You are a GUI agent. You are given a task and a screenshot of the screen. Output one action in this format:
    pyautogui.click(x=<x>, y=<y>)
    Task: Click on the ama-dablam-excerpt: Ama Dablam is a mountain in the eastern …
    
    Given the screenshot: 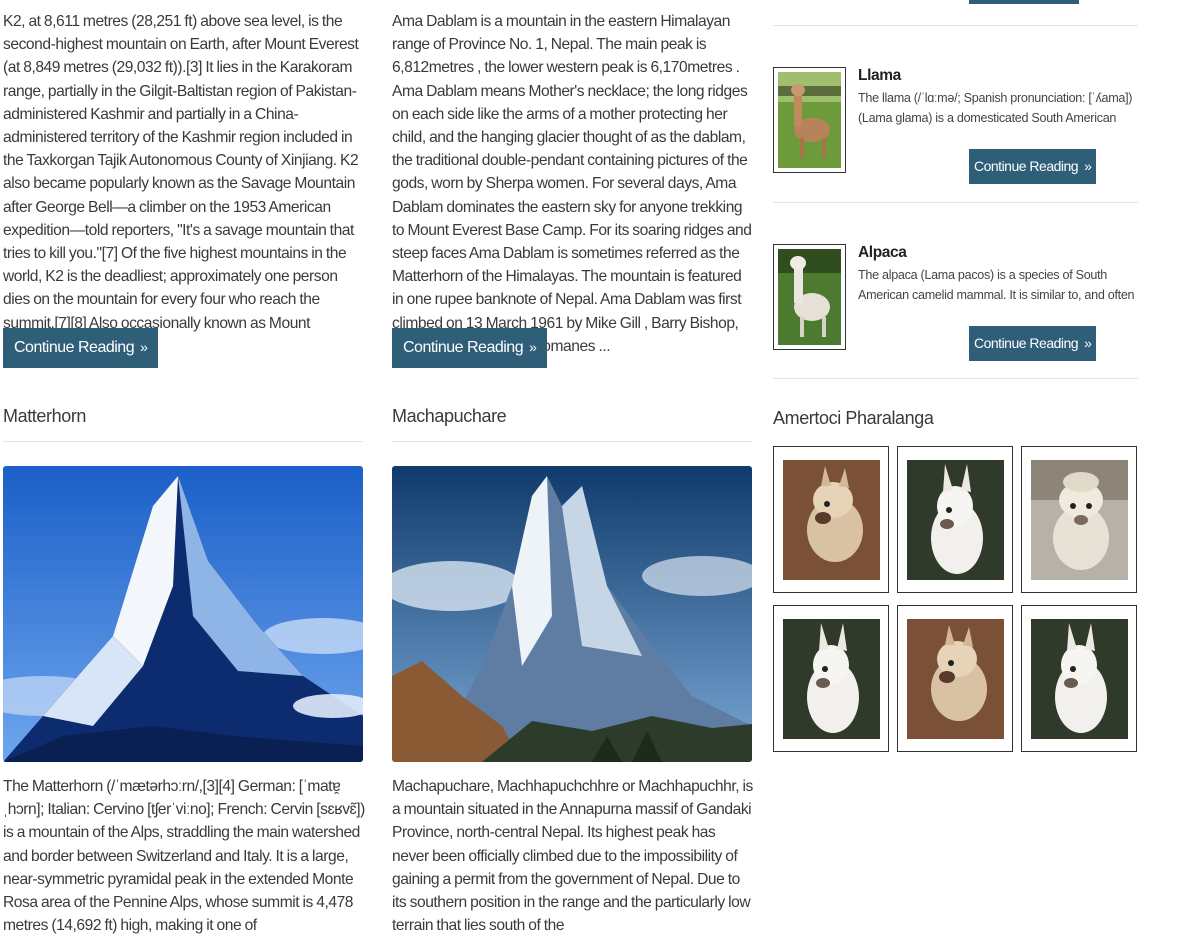 What is the action you would take?
    pyautogui.click(x=572, y=184)
    